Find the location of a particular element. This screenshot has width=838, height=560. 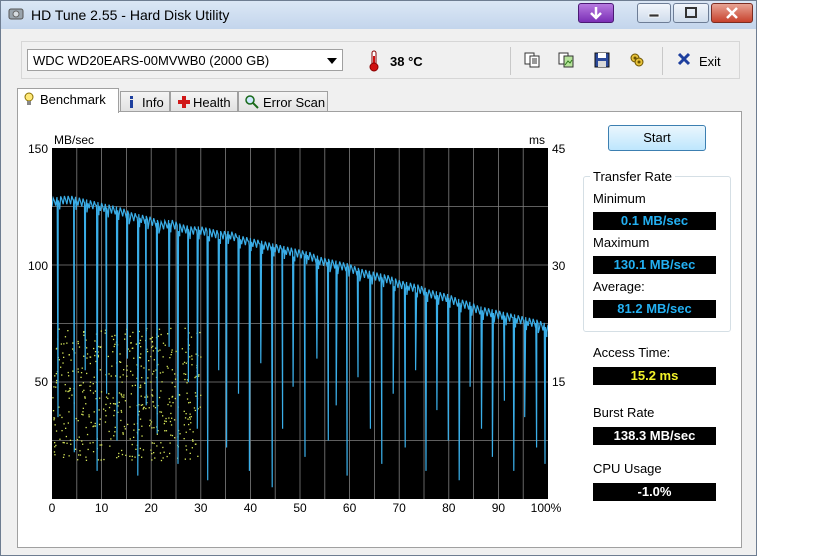

x-tick-label: 60 is located at coordinates (349, 508).